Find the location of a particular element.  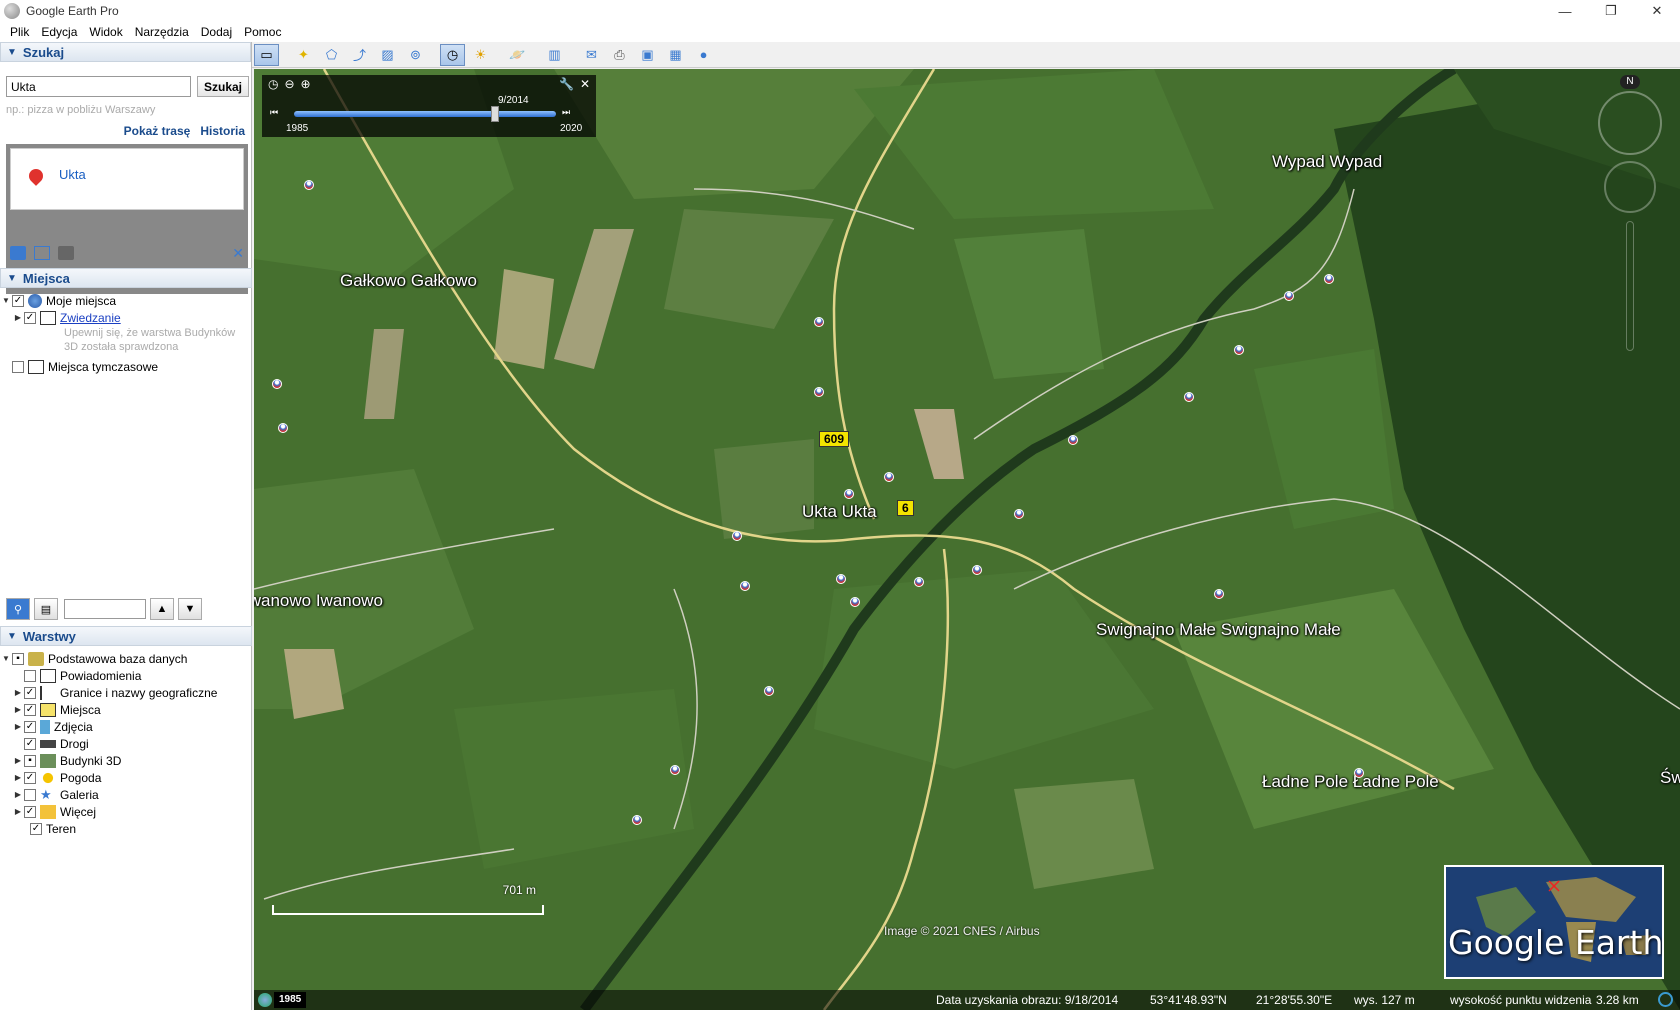

sidebar-toggle-button: ▭ is located at coordinates (266, 54).